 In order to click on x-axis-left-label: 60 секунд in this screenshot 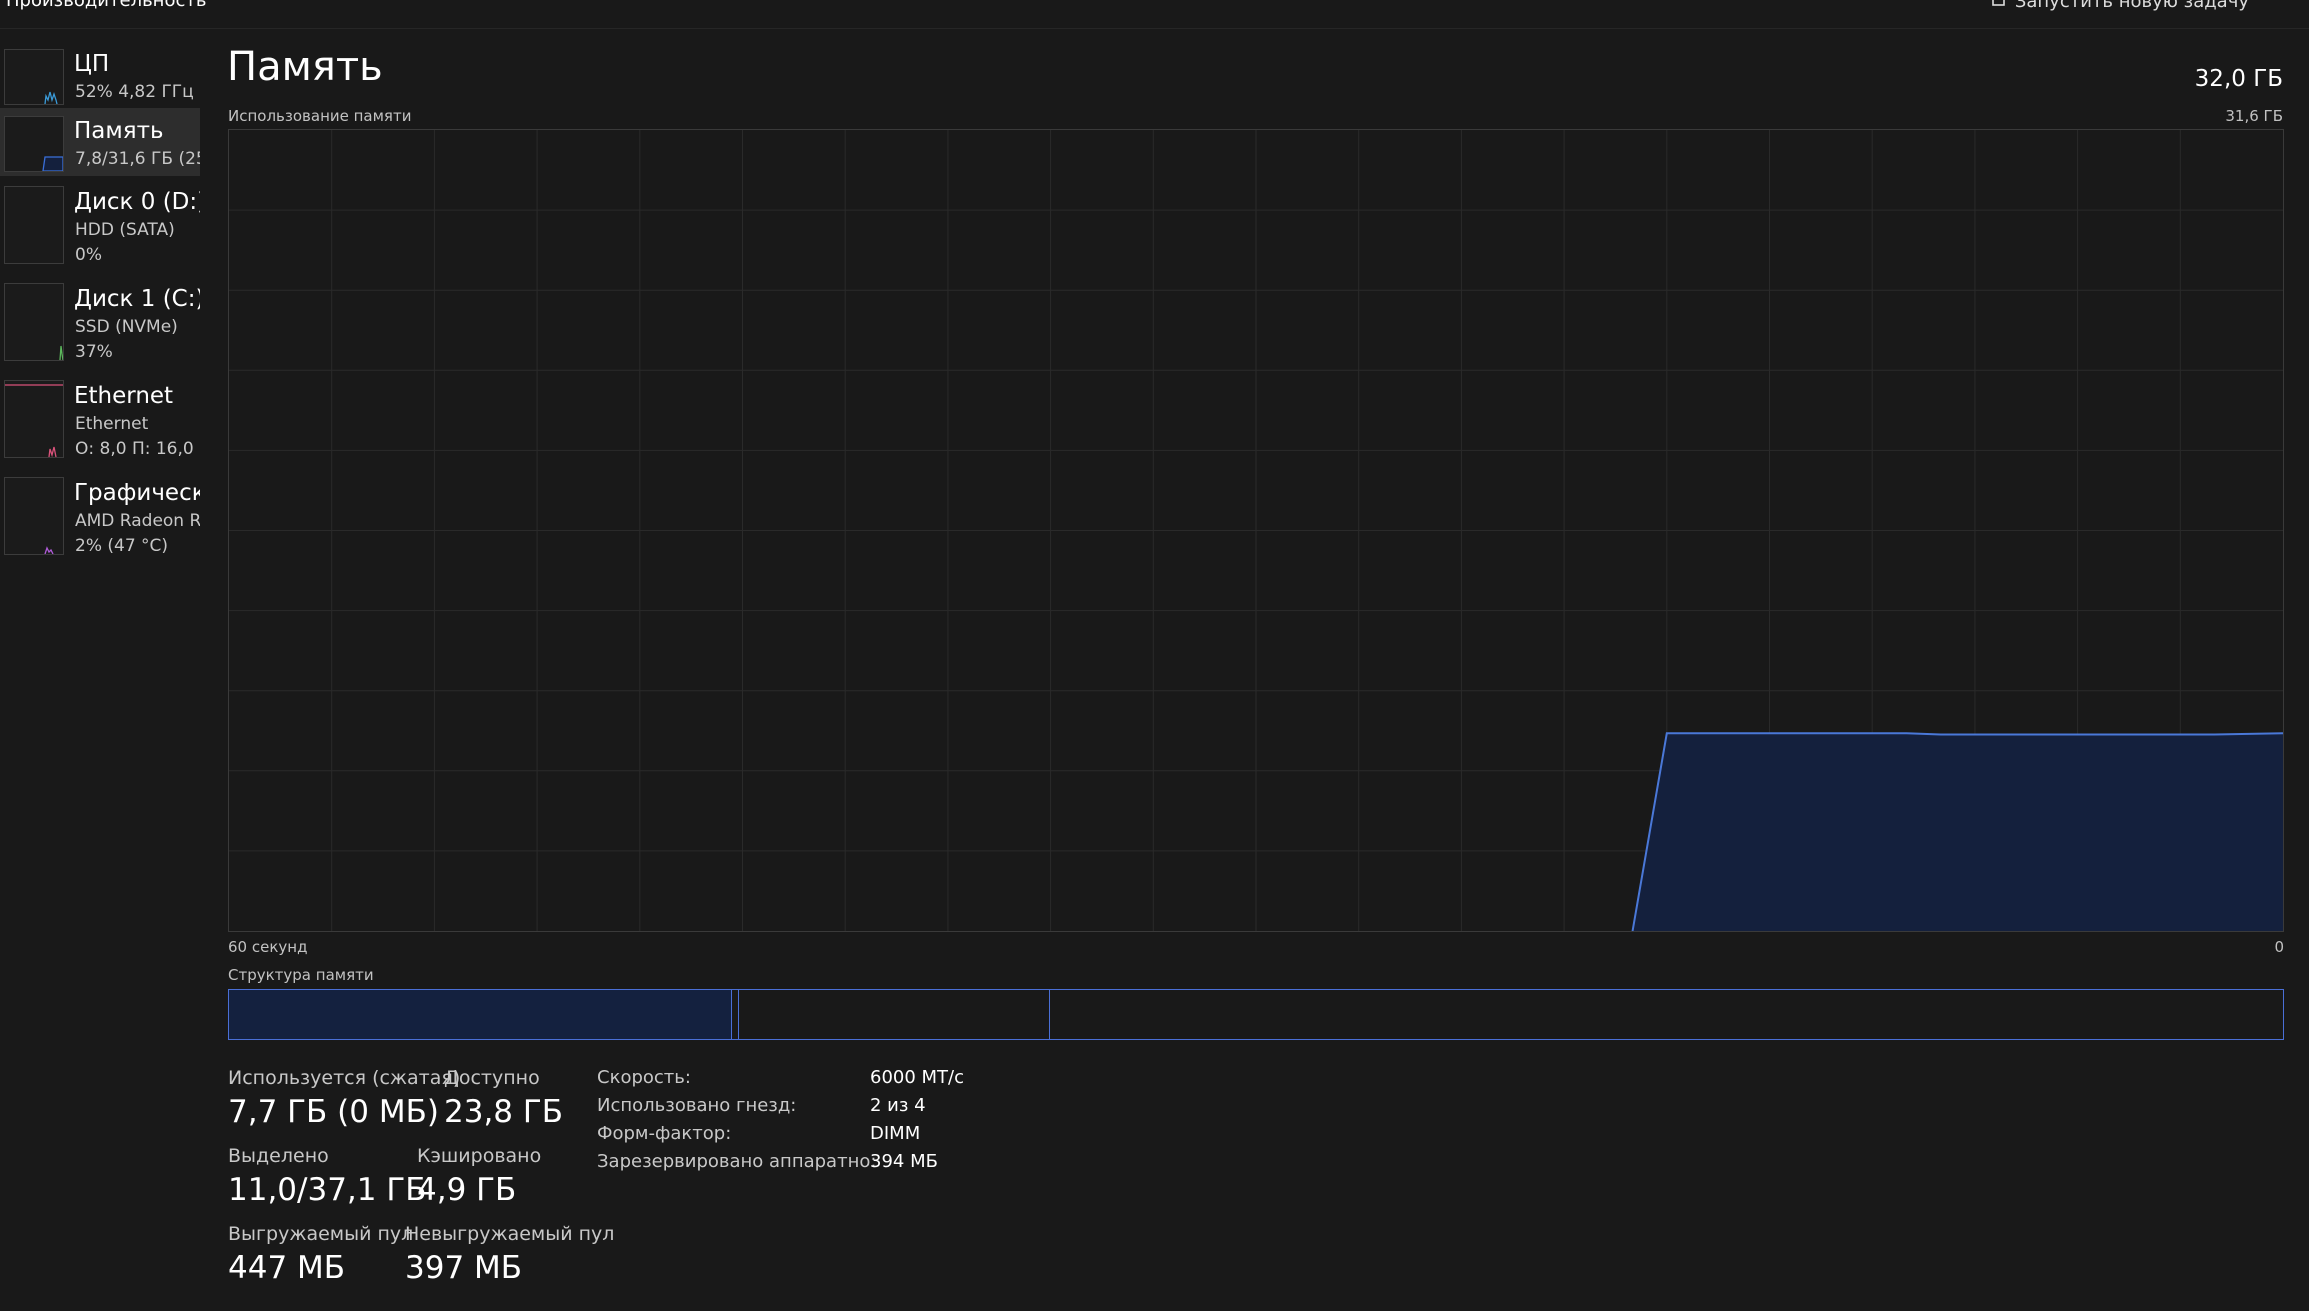, I will do `click(268, 947)`.